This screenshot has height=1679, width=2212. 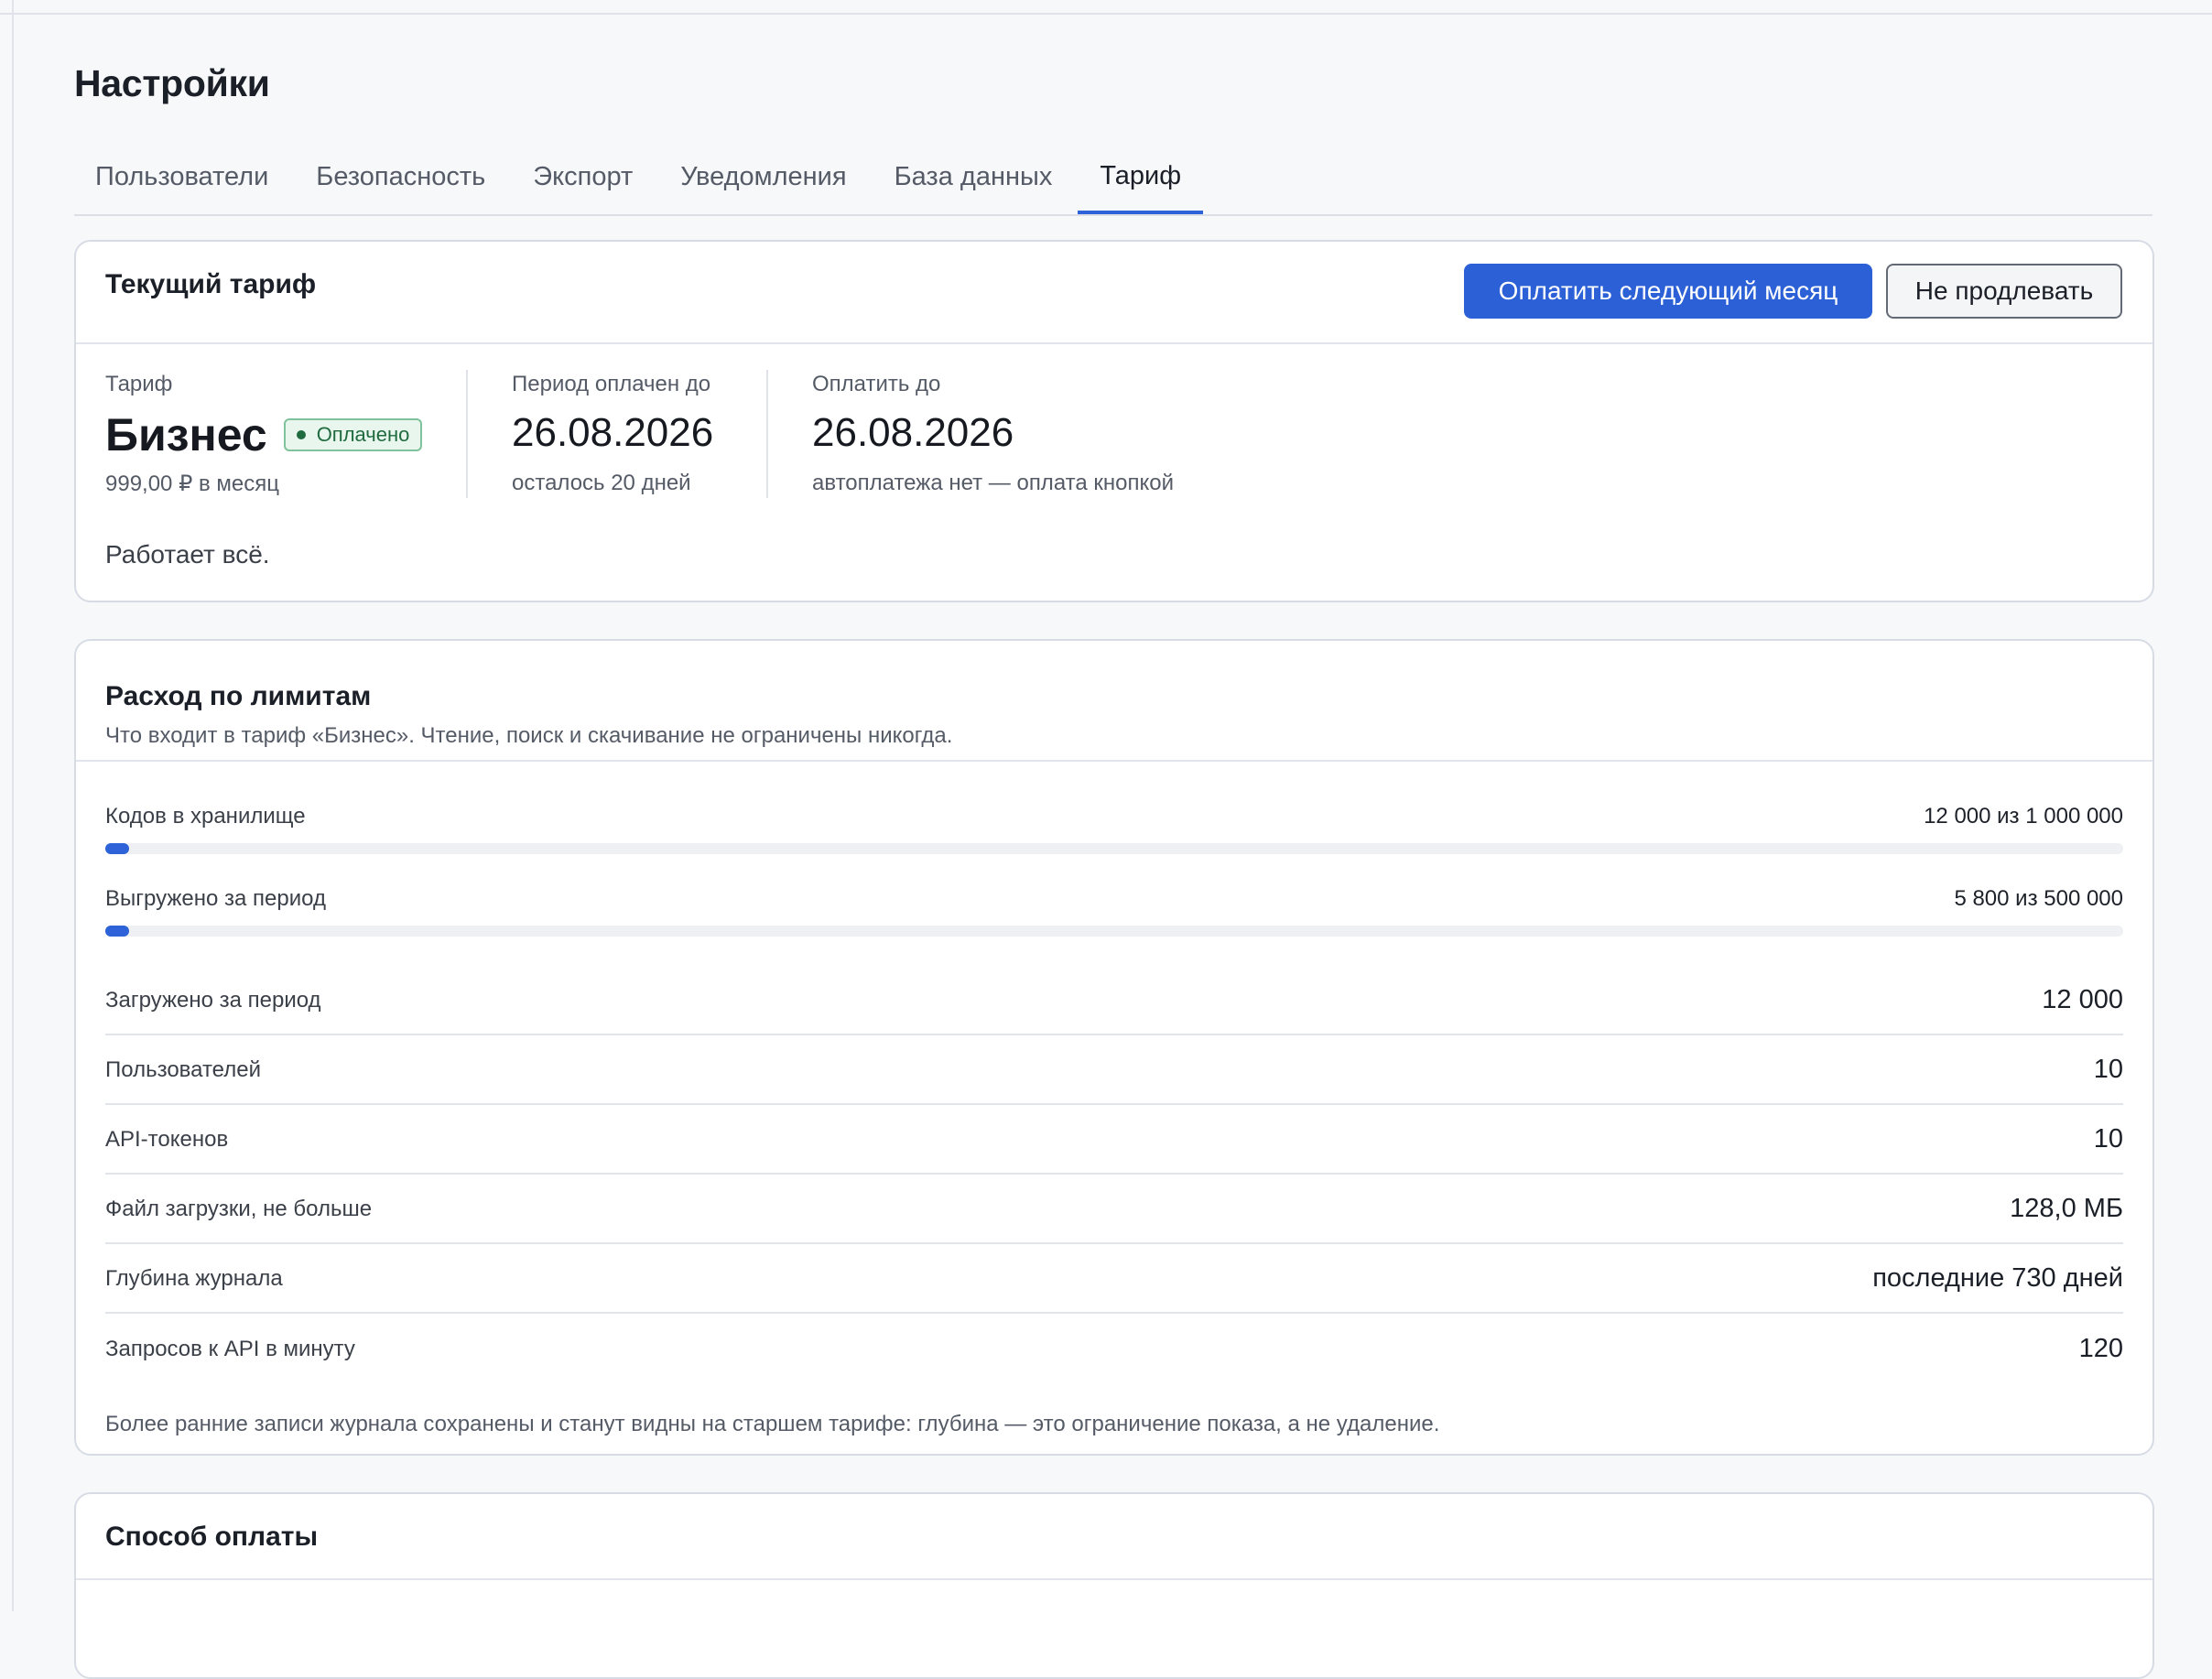 What do you see at coordinates (206, 816) in the screenshot?
I see `meter-label: Кодов в хранилище` at bounding box center [206, 816].